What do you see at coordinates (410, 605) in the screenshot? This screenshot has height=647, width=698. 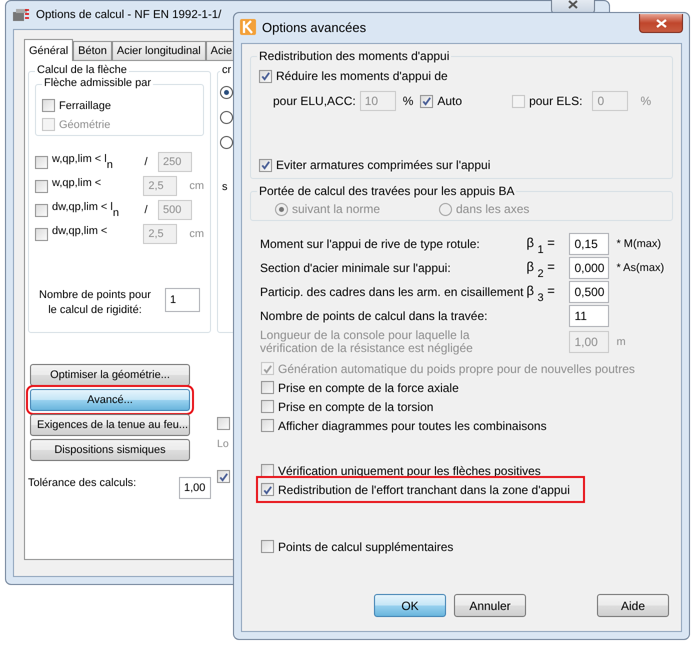 I see `button: OK` at bounding box center [410, 605].